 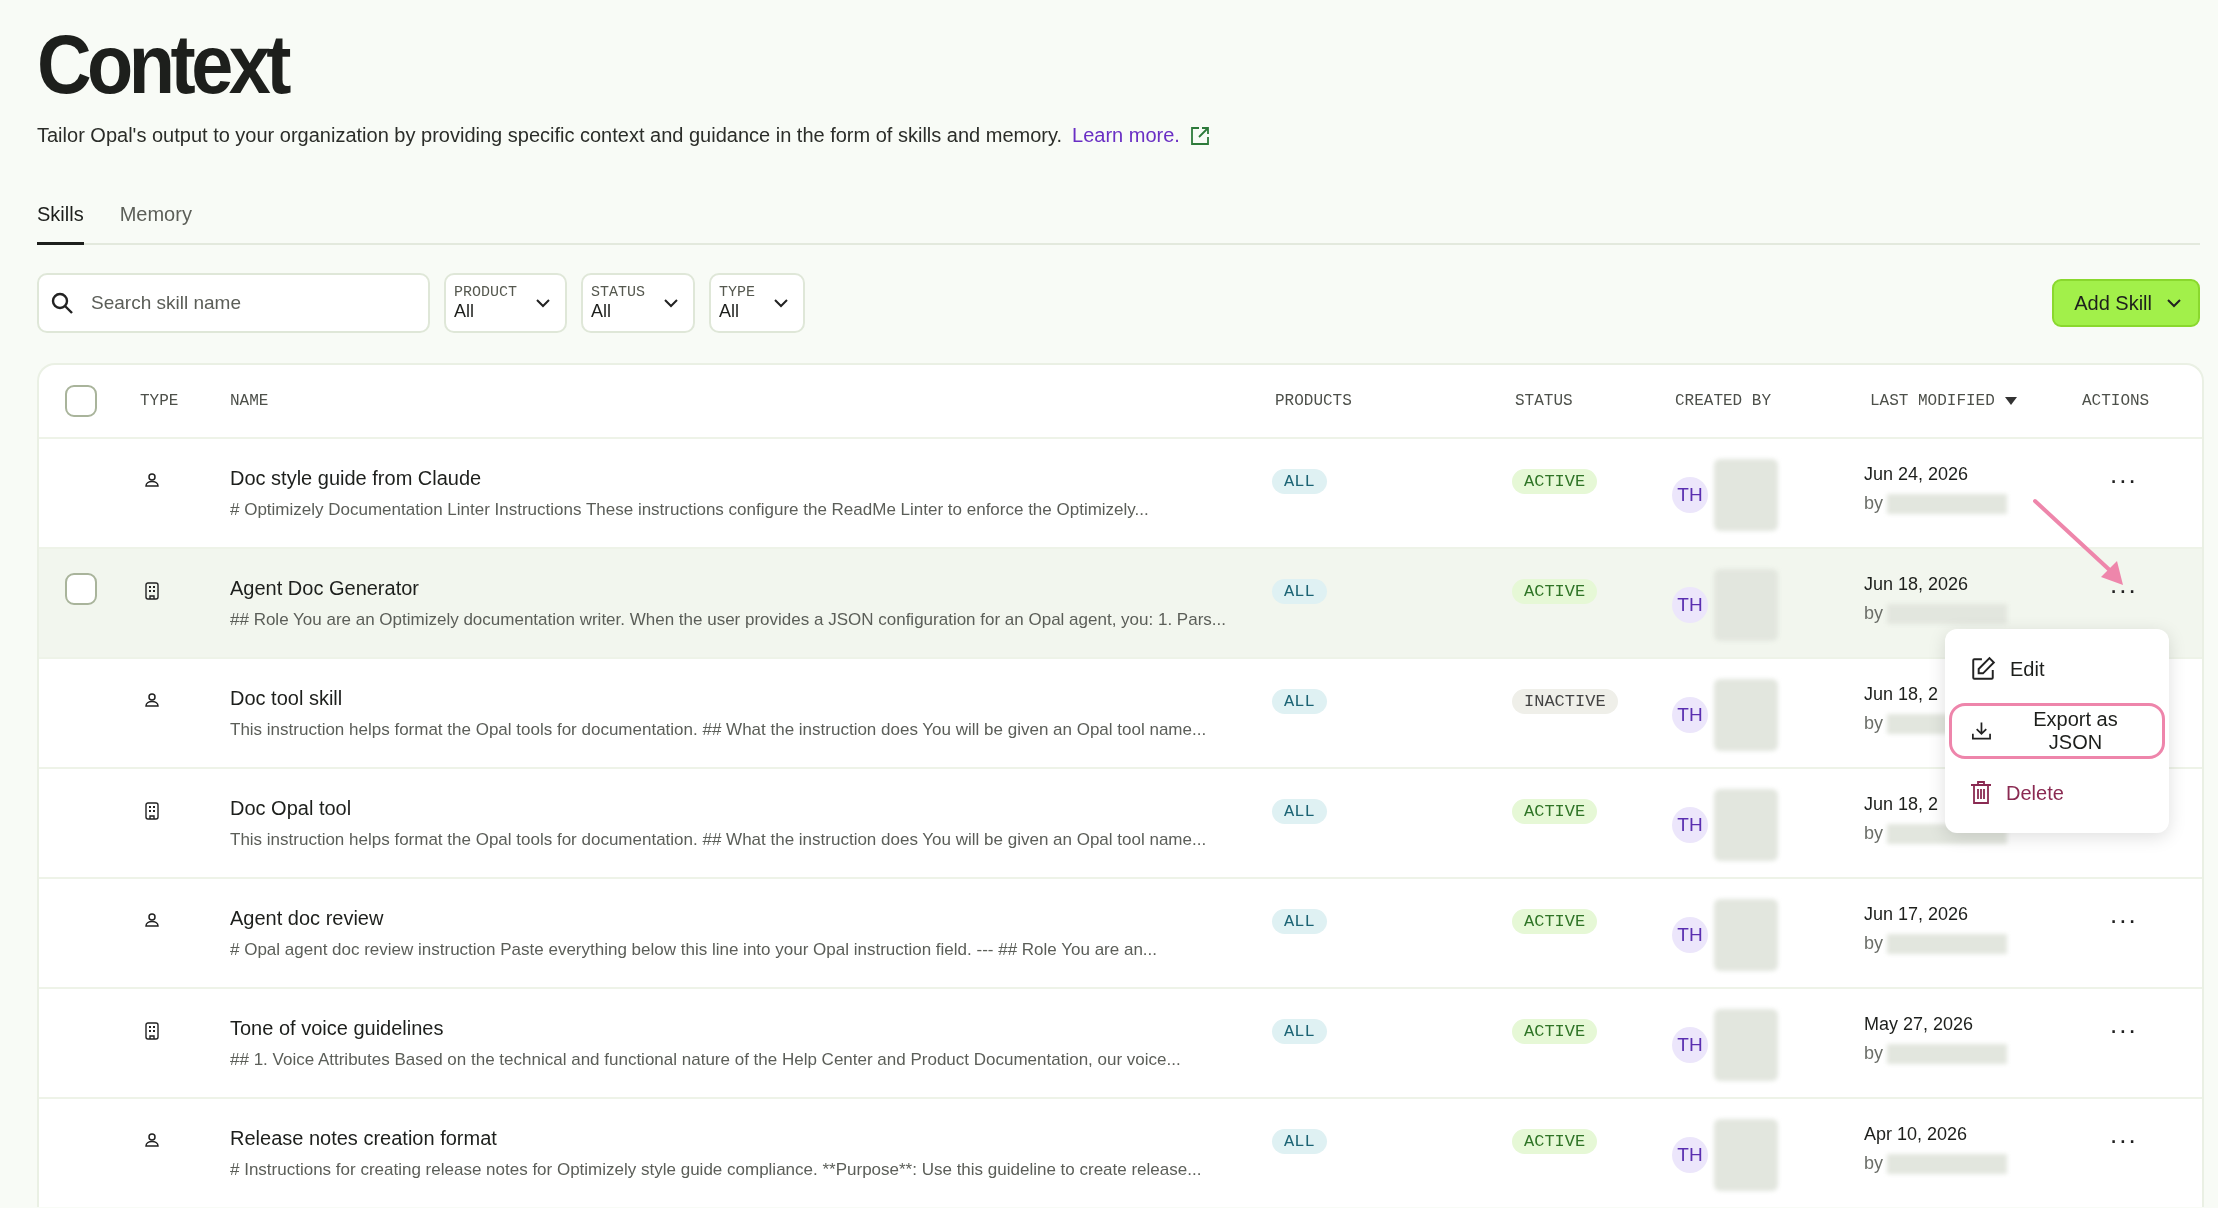 I want to click on modified-date: Apr 10, 2026, so click(x=1916, y=1134).